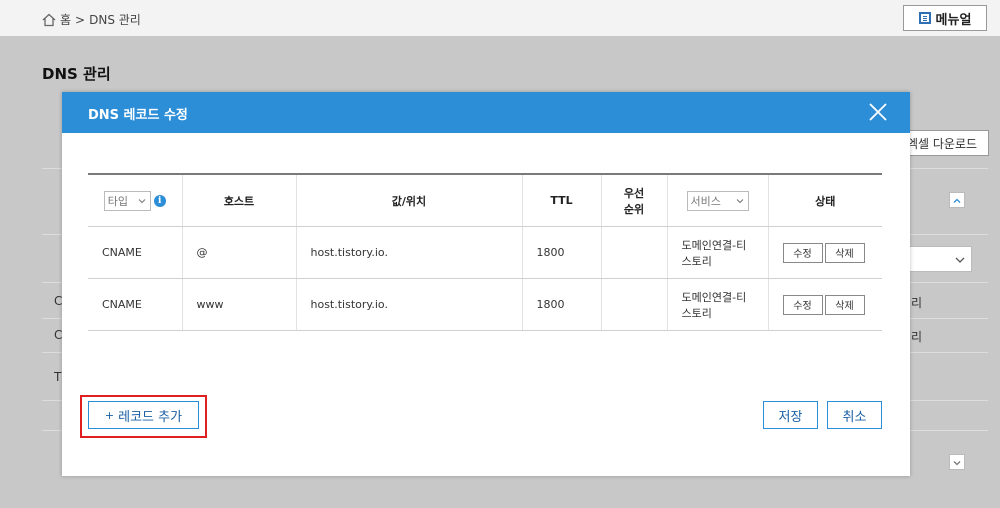 This screenshot has height=508, width=1000. What do you see at coordinates (238, 252) in the screenshot?
I see `record-host: @` at bounding box center [238, 252].